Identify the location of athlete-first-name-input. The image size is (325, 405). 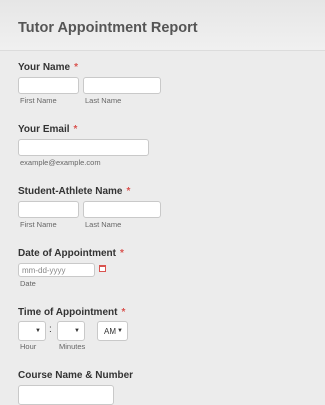
(48, 209).